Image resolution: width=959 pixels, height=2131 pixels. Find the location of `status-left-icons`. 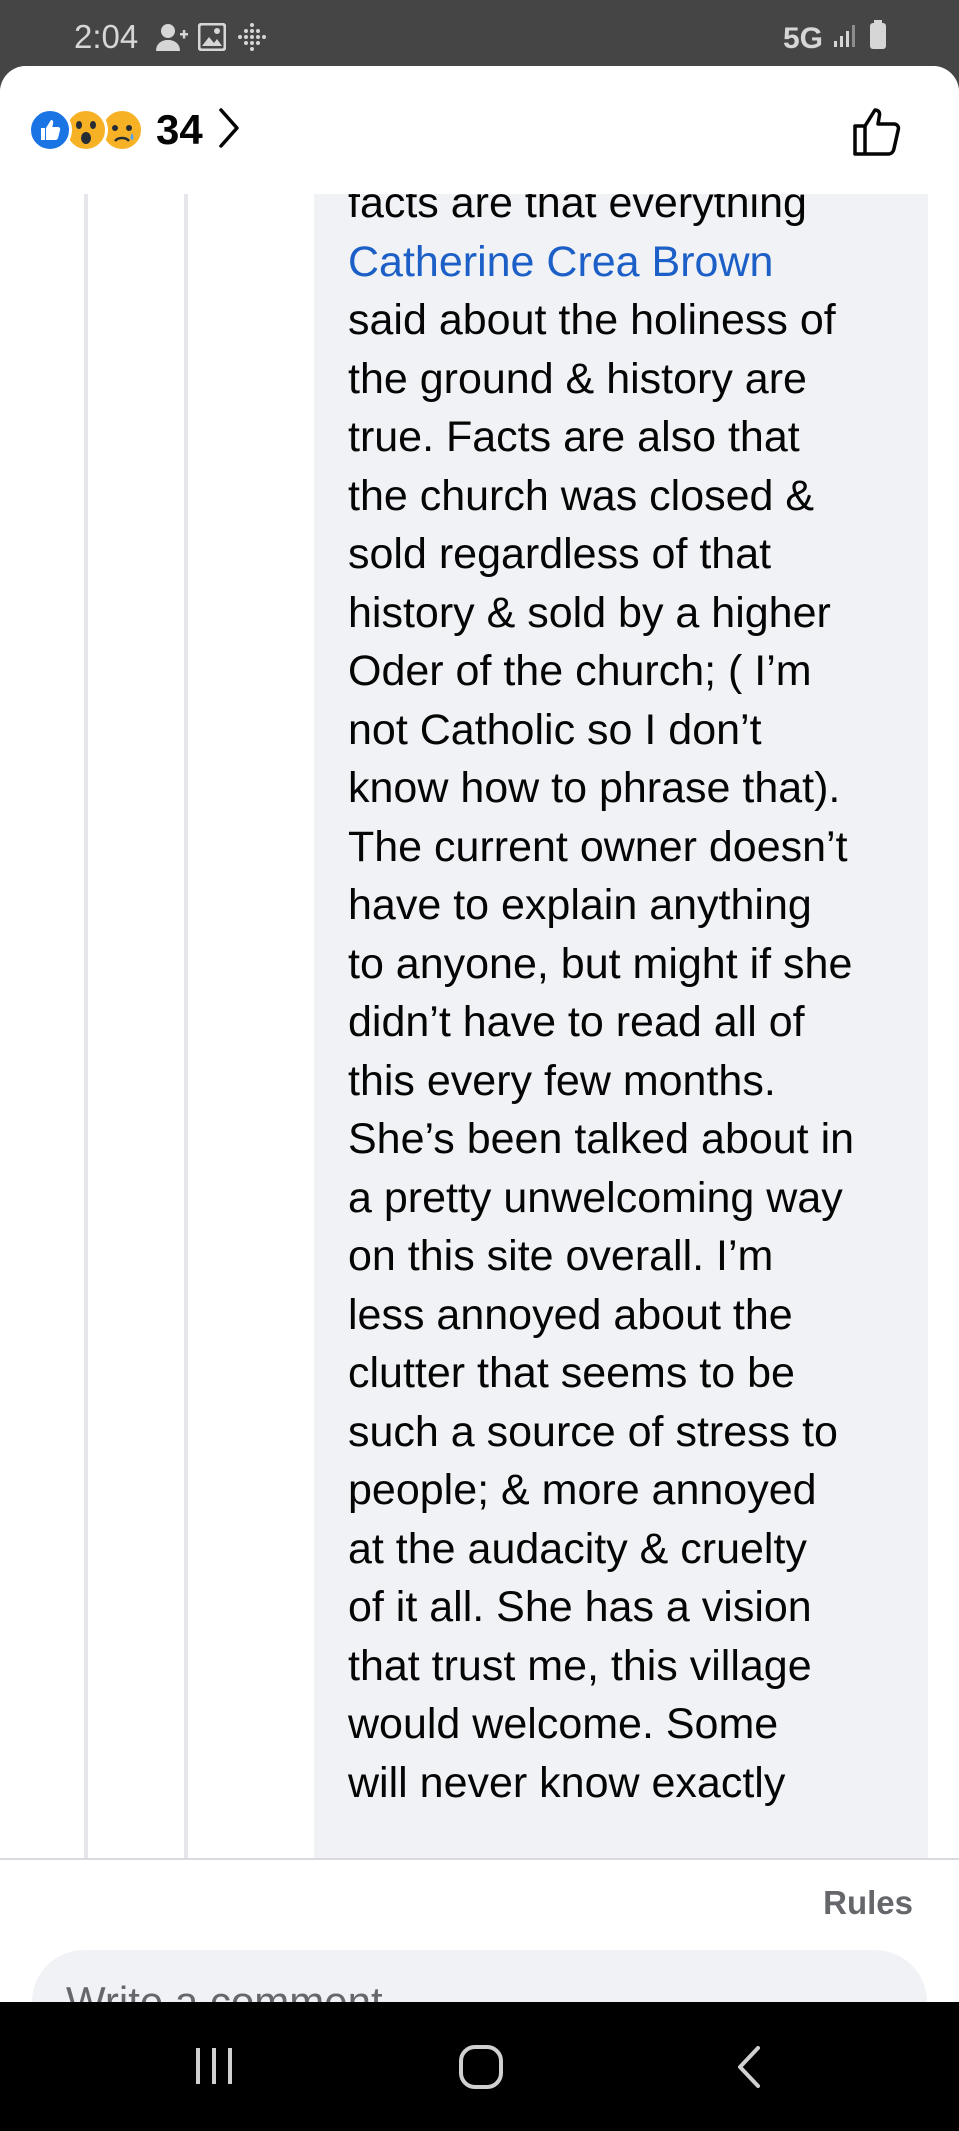

status-left-icons is located at coordinates (211, 39).